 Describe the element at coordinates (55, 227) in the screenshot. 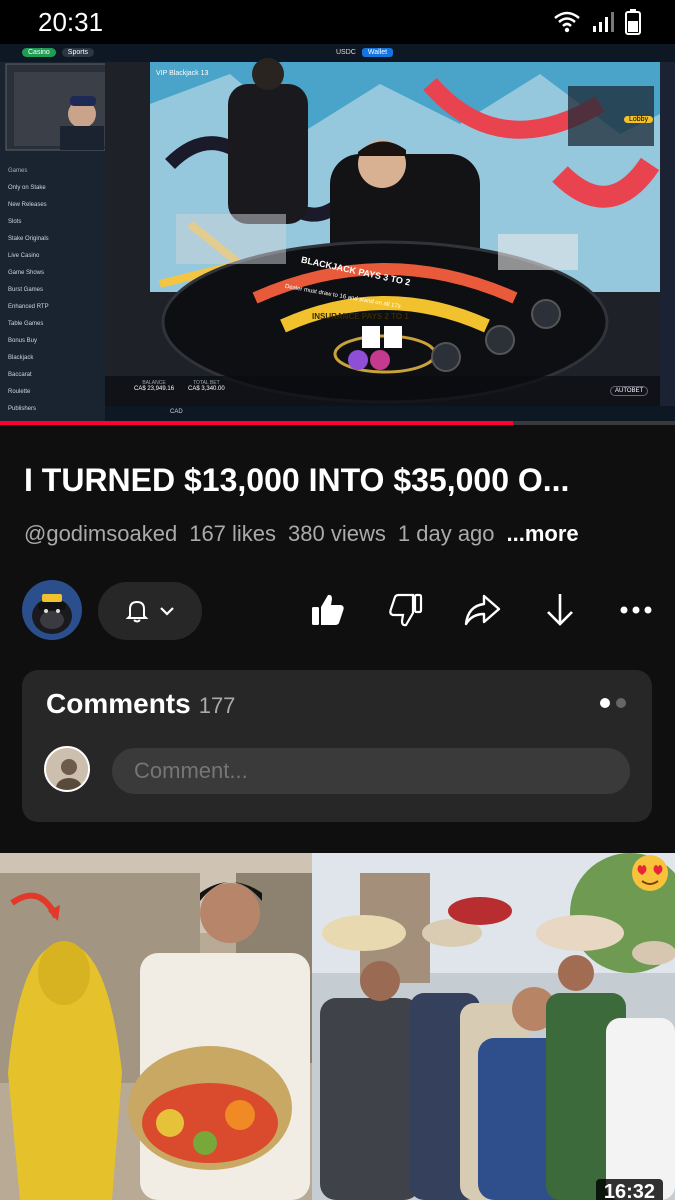

I see `sidebar-item: Slots` at that location.